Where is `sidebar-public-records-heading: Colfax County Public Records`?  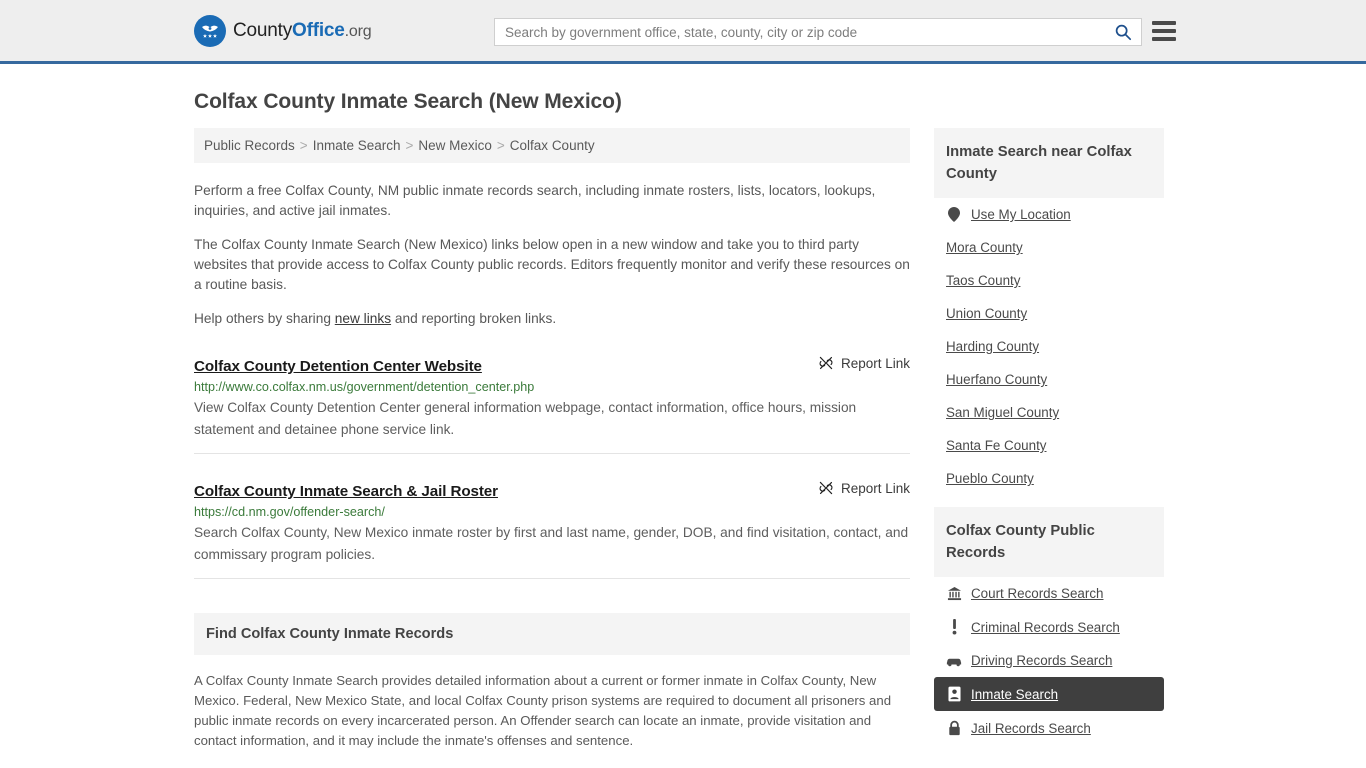
sidebar-public-records-heading: Colfax County Public Records is located at coordinates (1049, 542).